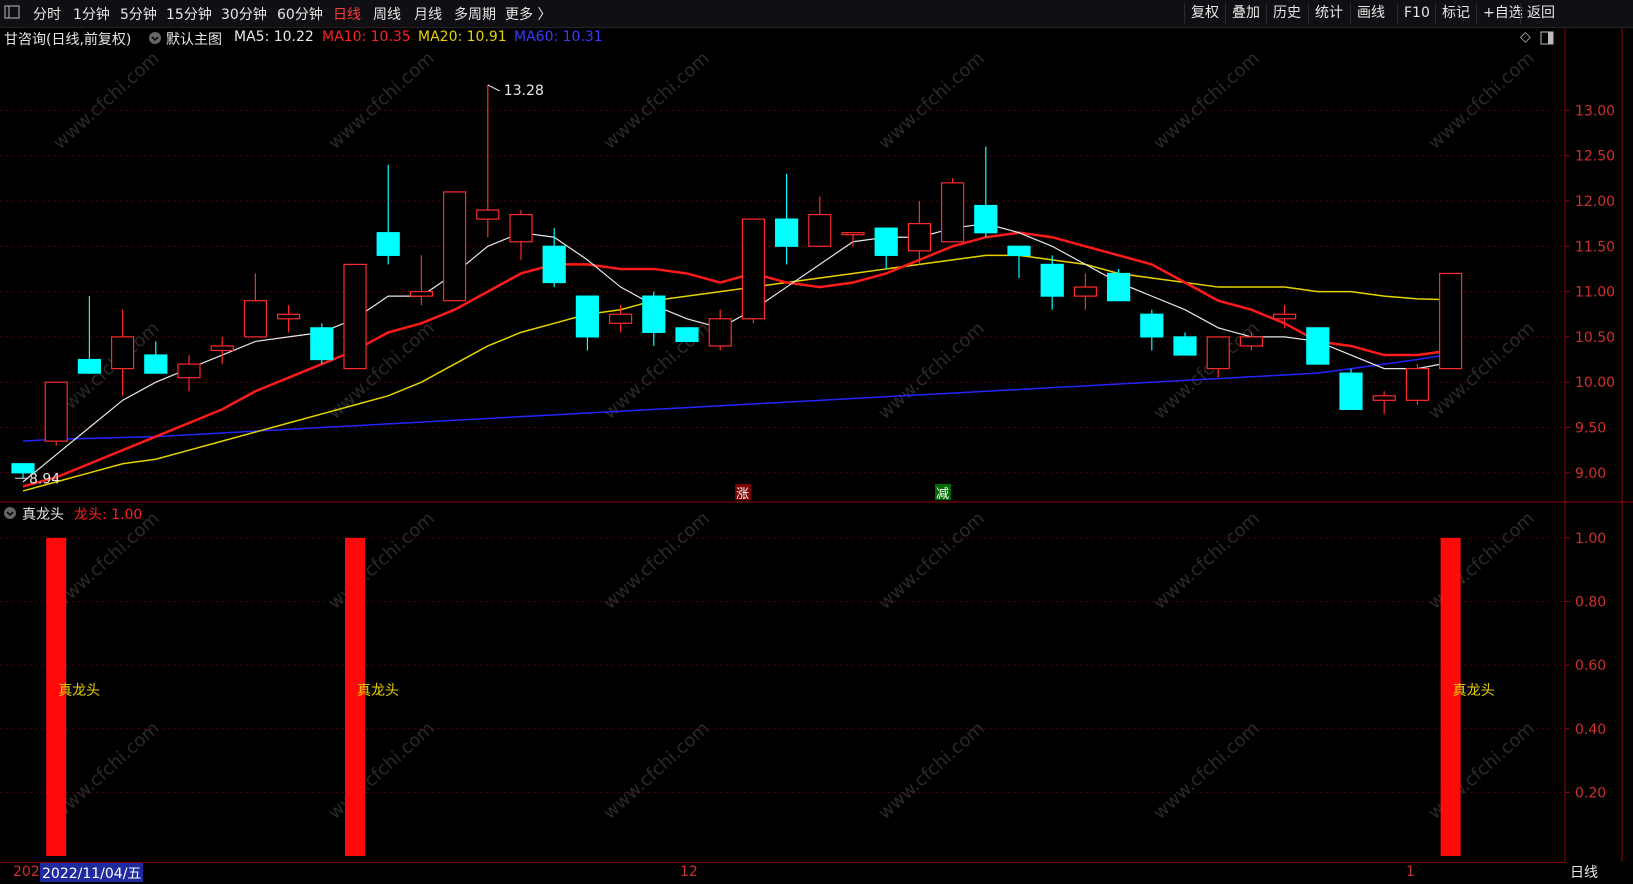 The width and height of the screenshot is (1633, 884). What do you see at coordinates (300, 14) in the screenshot?
I see `period-tab-5: 60分钟` at bounding box center [300, 14].